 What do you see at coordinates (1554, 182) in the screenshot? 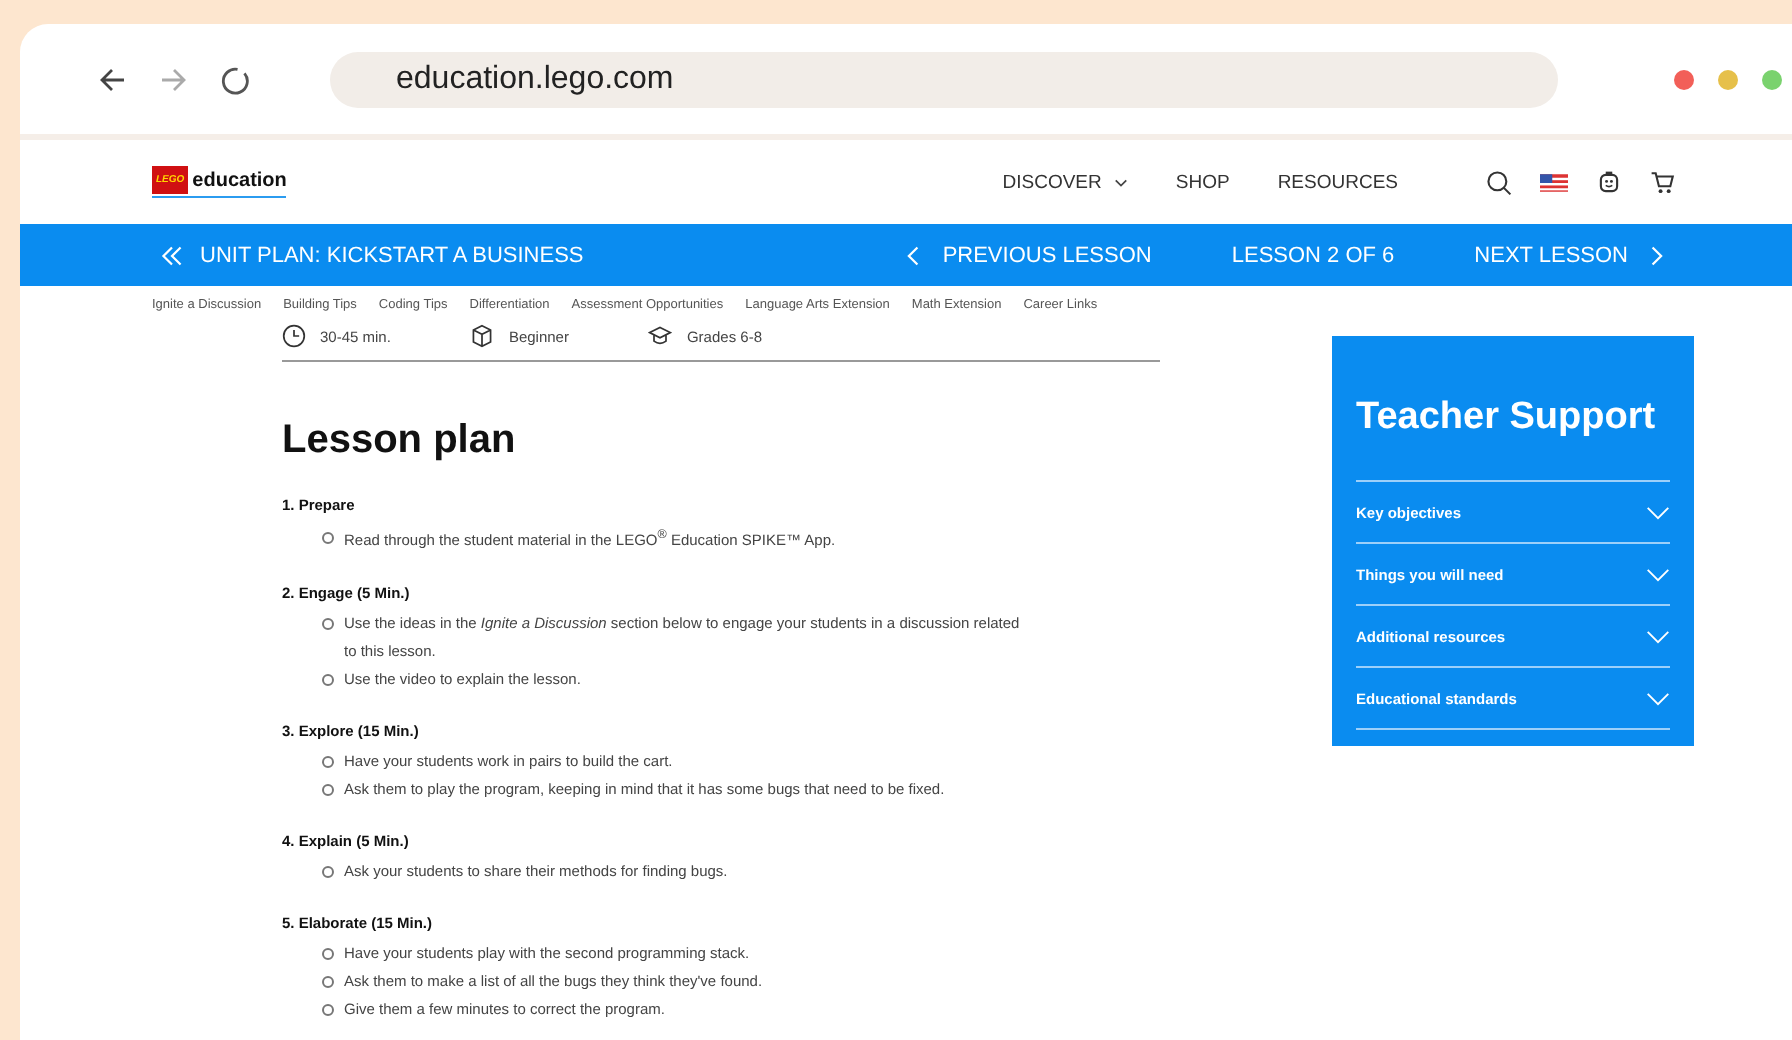
I see `flag-icon` at bounding box center [1554, 182].